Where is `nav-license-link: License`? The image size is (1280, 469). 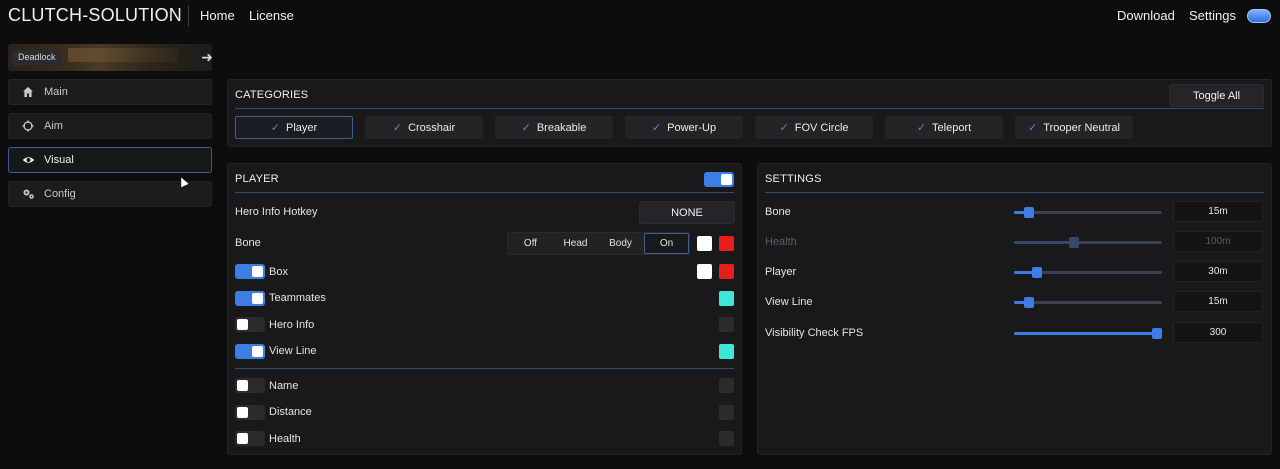
nav-license-link: License is located at coordinates (271, 15).